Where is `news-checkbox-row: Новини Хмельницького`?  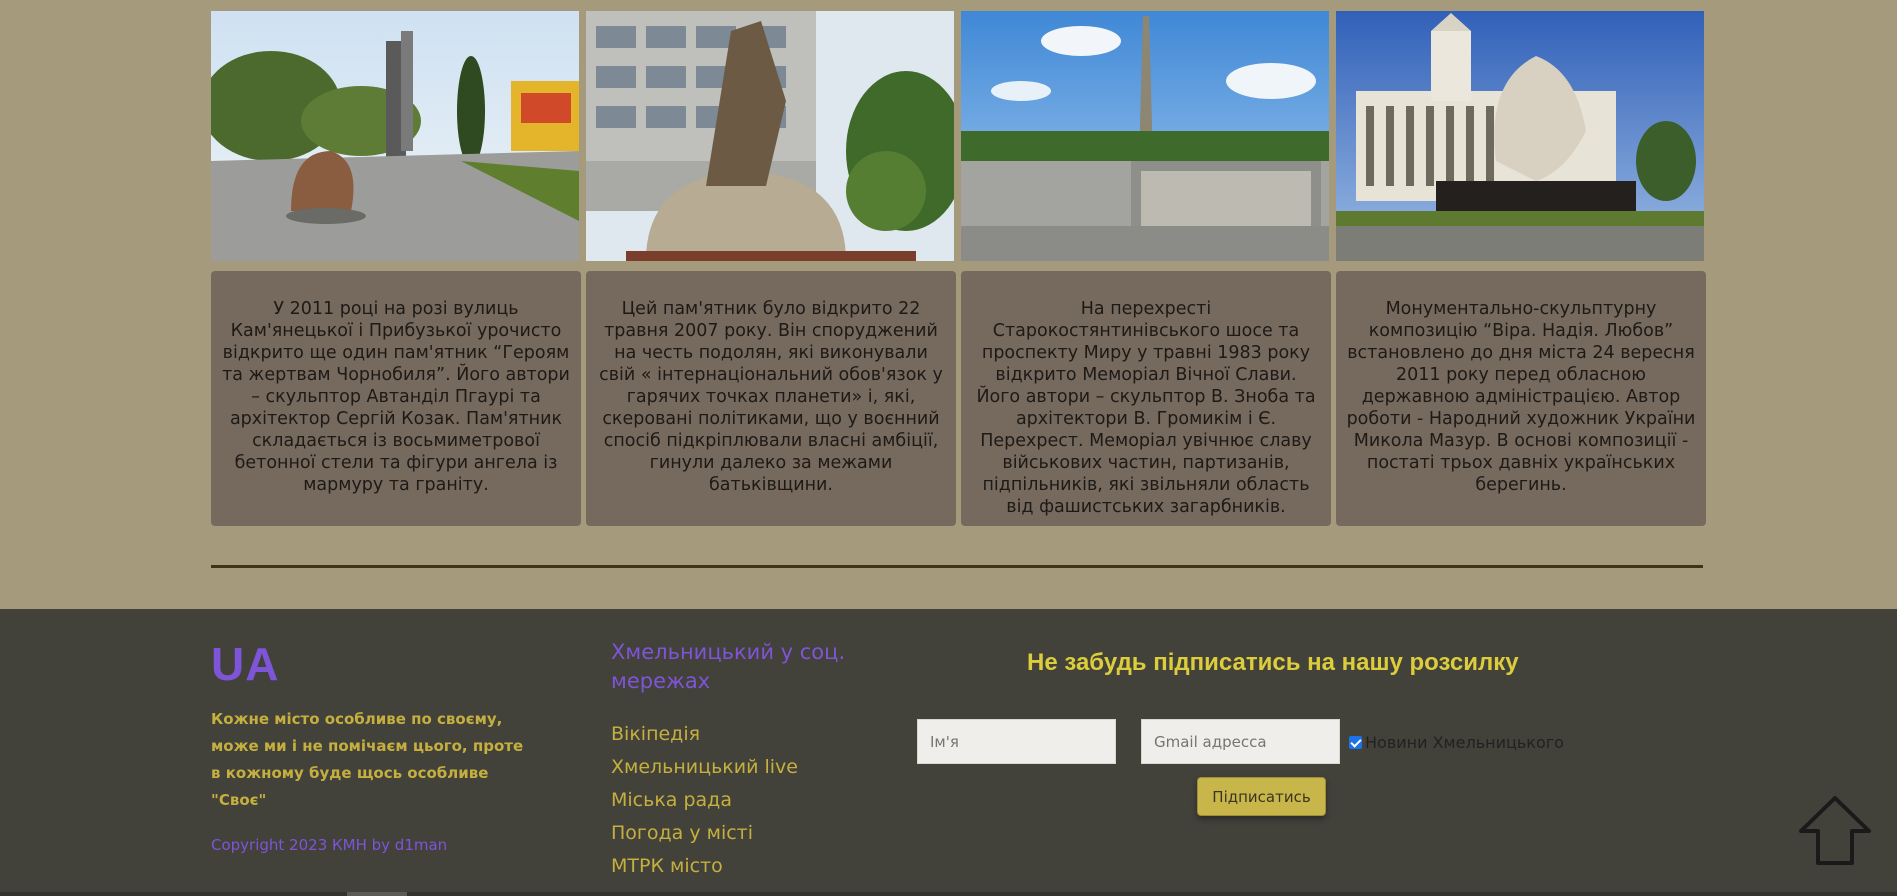 news-checkbox-row: Новини Хмельницького is located at coordinates (1456, 742).